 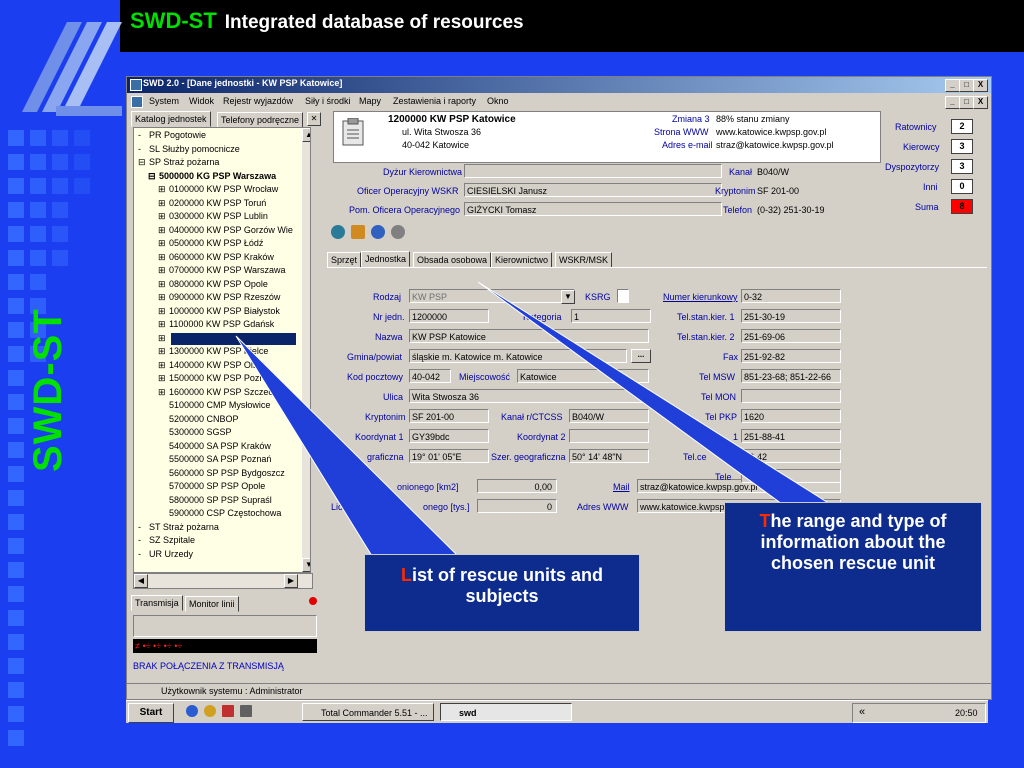 What do you see at coordinates (210, 243) in the screenshot?
I see `tree-item: ⊞ 0500000 KW PSP Łódź` at bounding box center [210, 243].